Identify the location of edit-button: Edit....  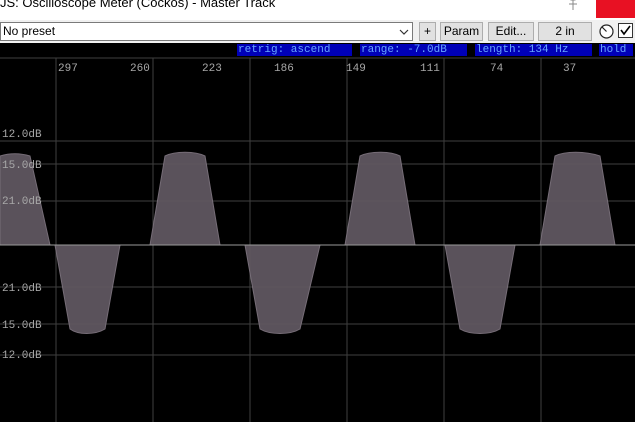
(511, 31).